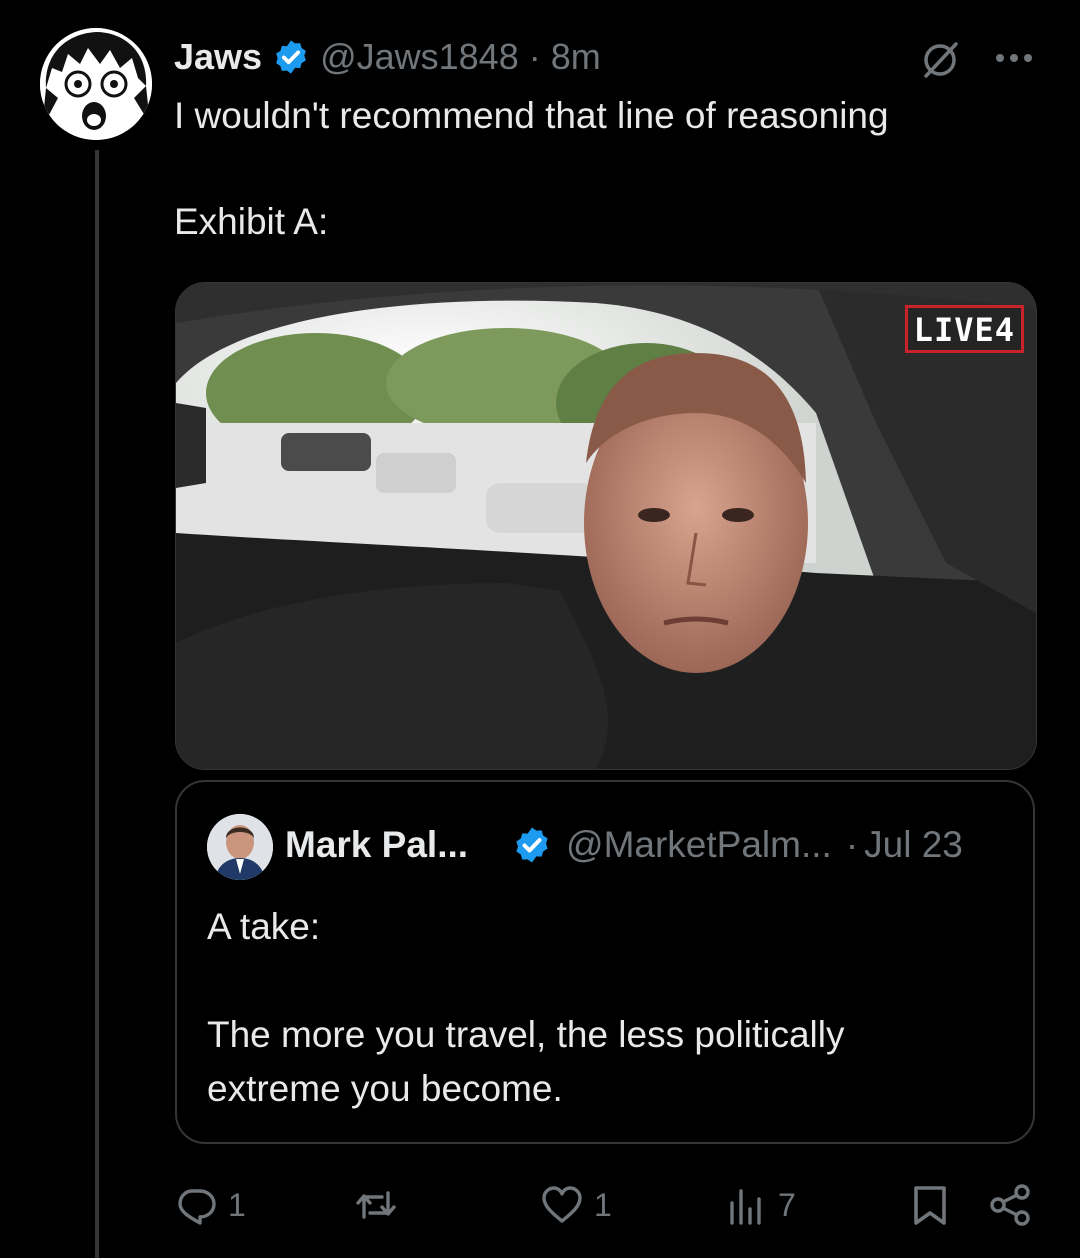  What do you see at coordinates (745, 1207) in the screenshot?
I see `views-chart-icon` at bounding box center [745, 1207].